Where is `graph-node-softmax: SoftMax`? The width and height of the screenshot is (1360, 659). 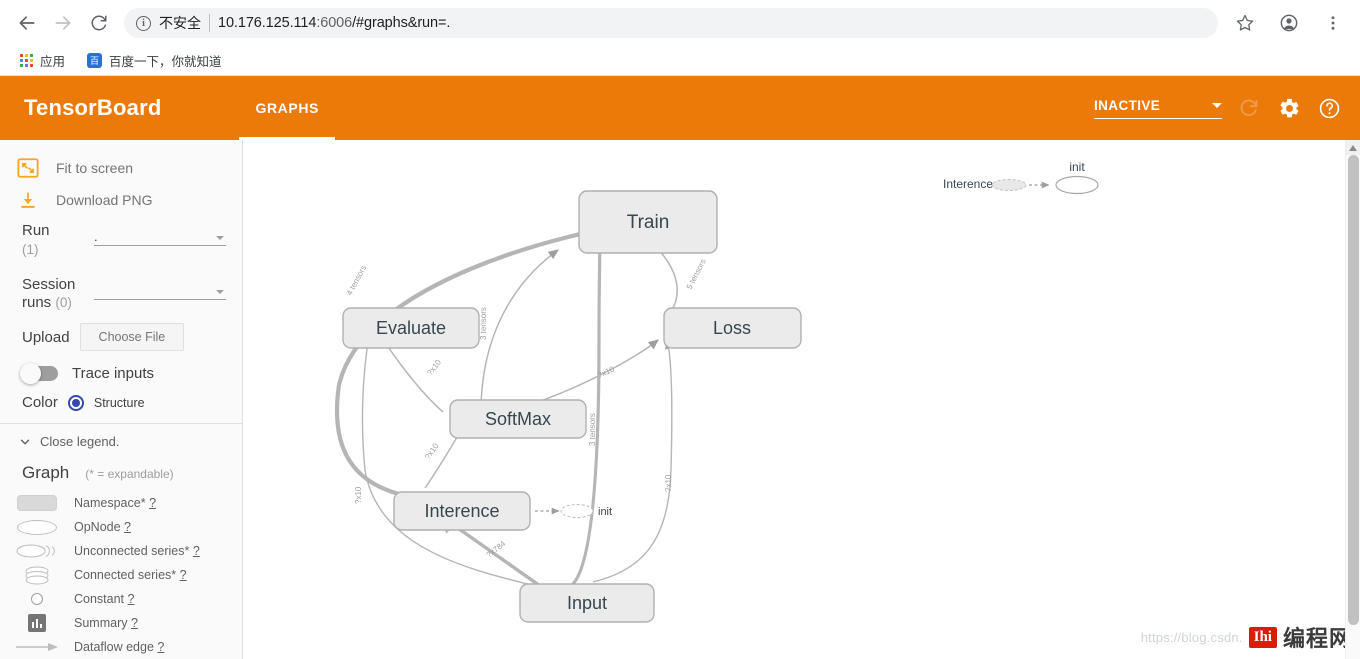 graph-node-softmax: SoftMax is located at coordinates (518, 419).